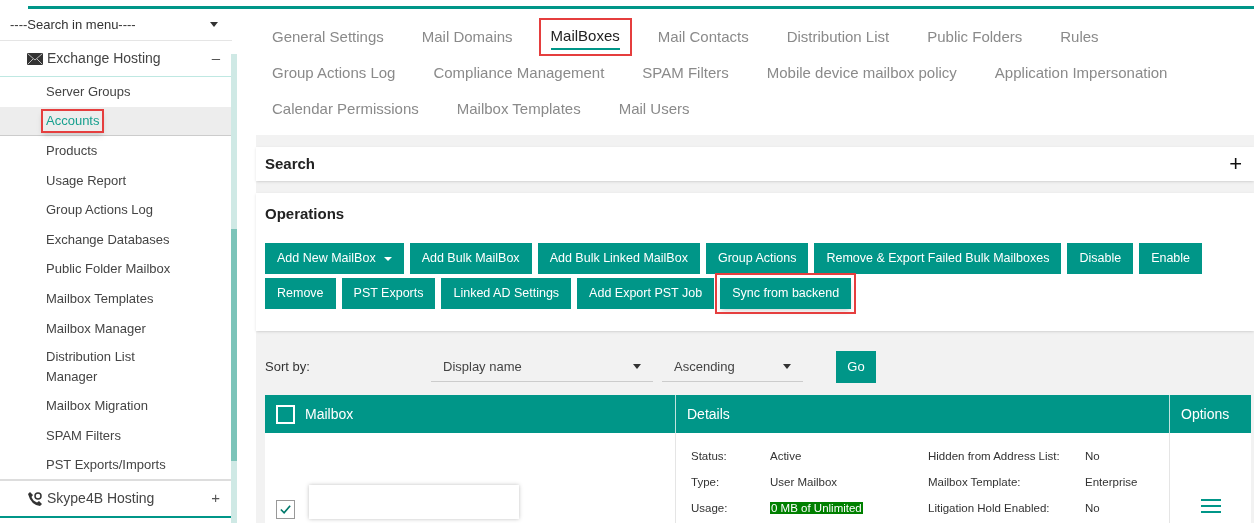 Image resolution: width=1254 pixels, height=523 pixels. What do you see at coordinates (856, 367) in the screenshot?
I see `go-button: Go` at bounding box center [856, 367].